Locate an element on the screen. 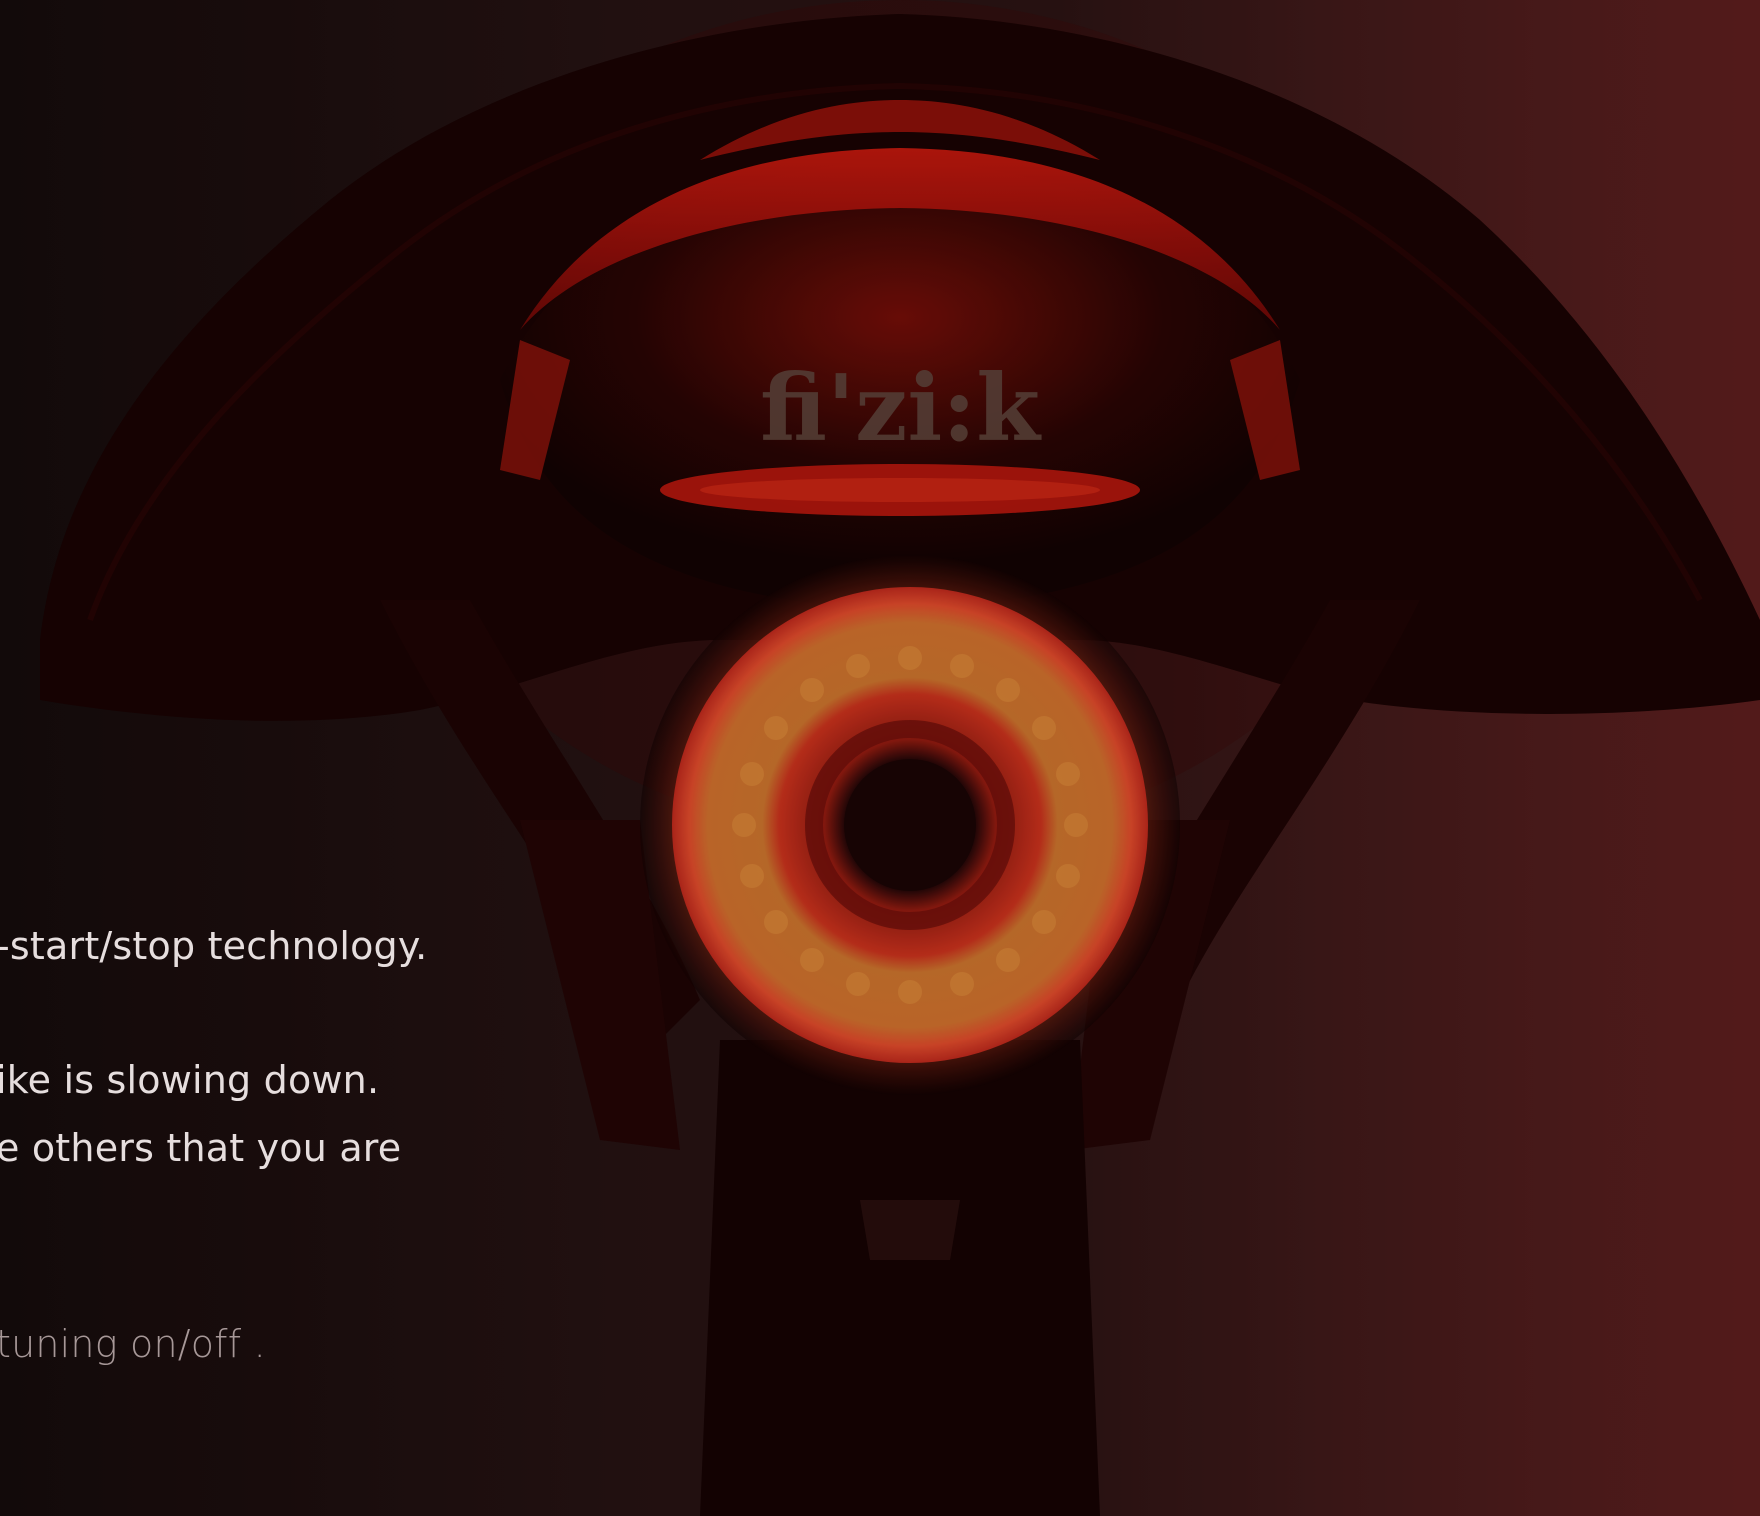 The width and height of the screenshot is (1760, 1516). feature-text-line-2: ike is slowing down. is located at coordinates (190, 1080).